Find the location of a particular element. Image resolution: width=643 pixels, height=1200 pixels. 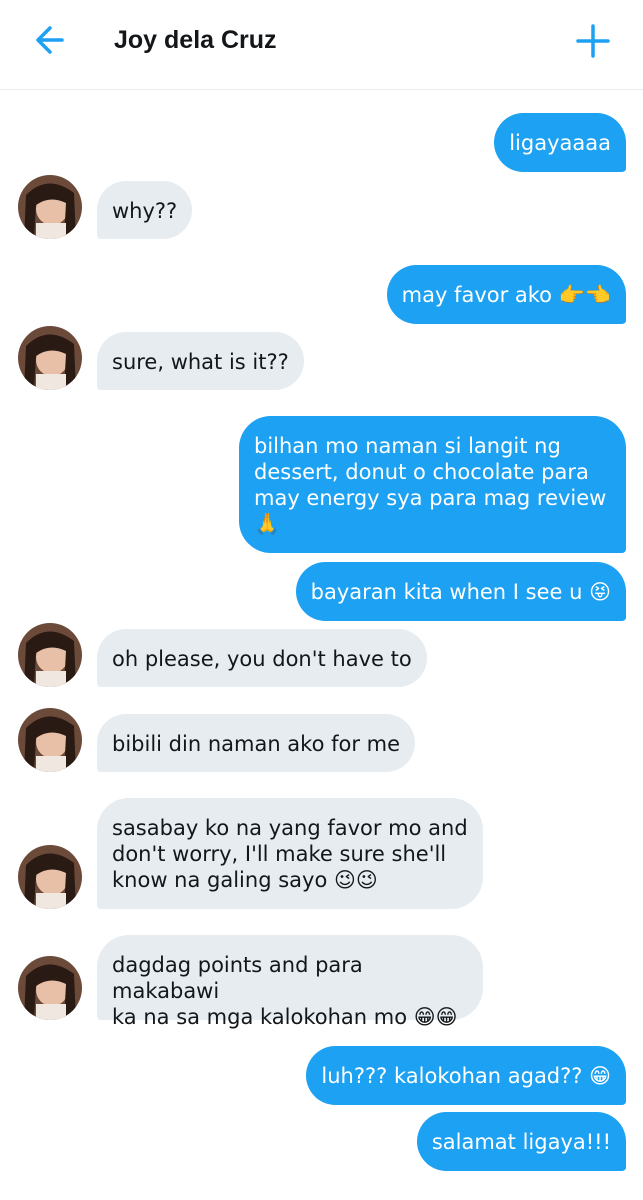

arrow-left-icon is located at coordinates (50, 40).